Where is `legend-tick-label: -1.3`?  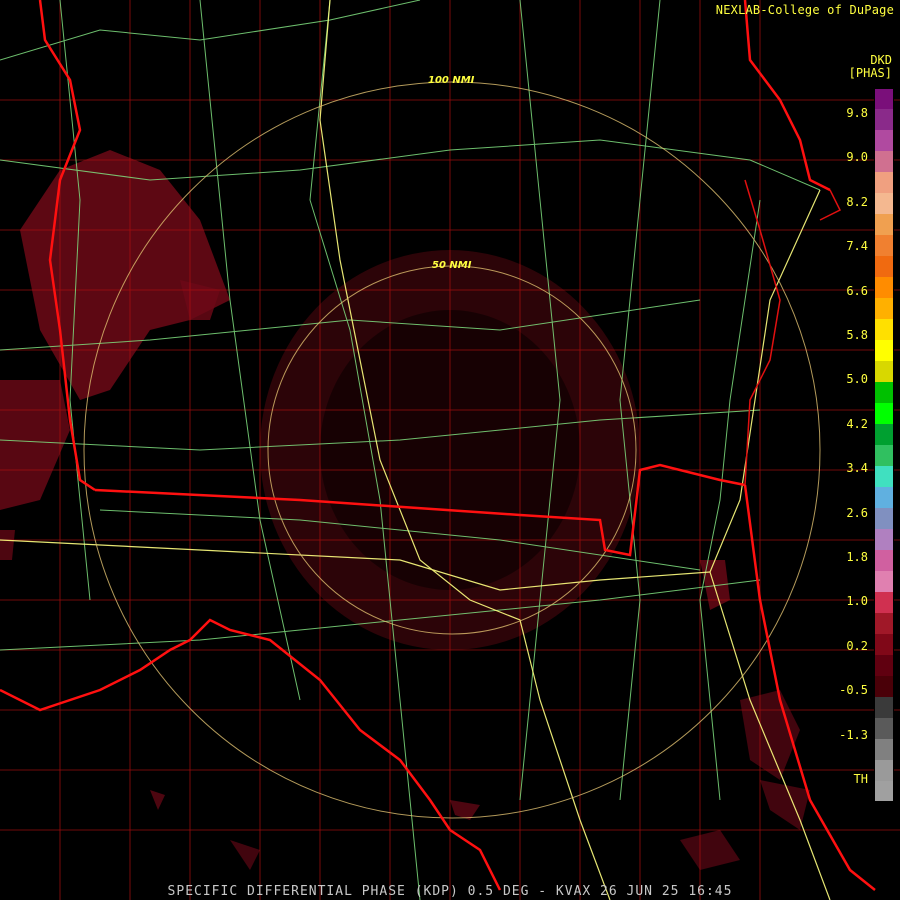 legend-tick-label: -1.3 is located at coordinates (853, 734).